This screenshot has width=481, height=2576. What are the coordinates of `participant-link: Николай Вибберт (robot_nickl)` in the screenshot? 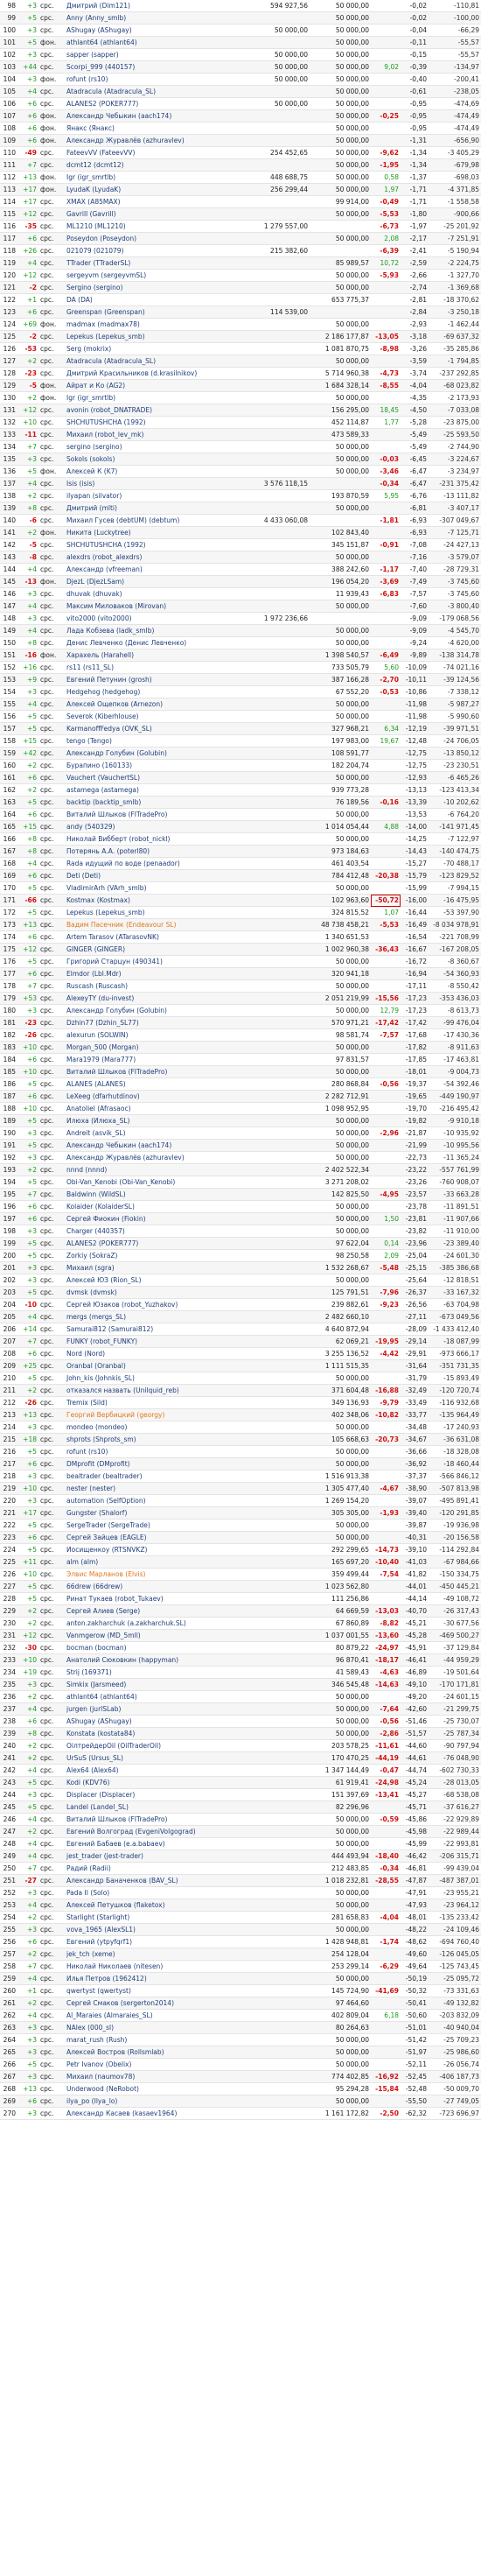 It's located at (152, 839).